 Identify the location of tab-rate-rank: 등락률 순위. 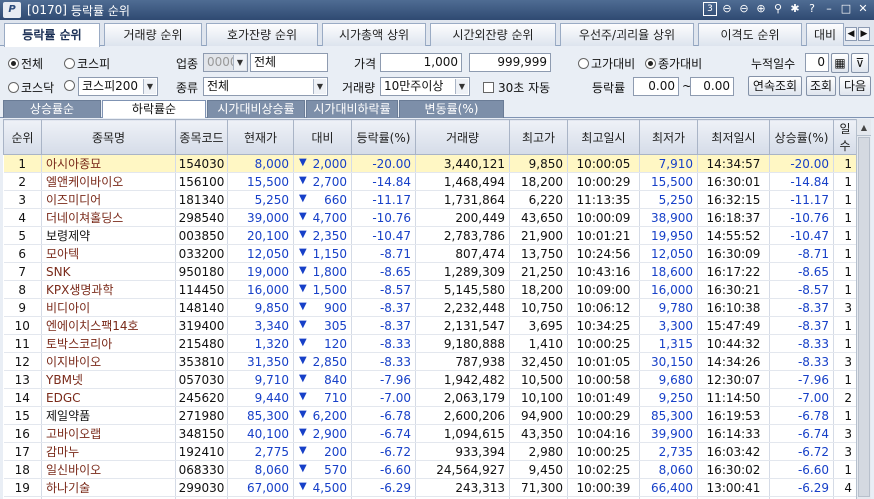
(52, 35).